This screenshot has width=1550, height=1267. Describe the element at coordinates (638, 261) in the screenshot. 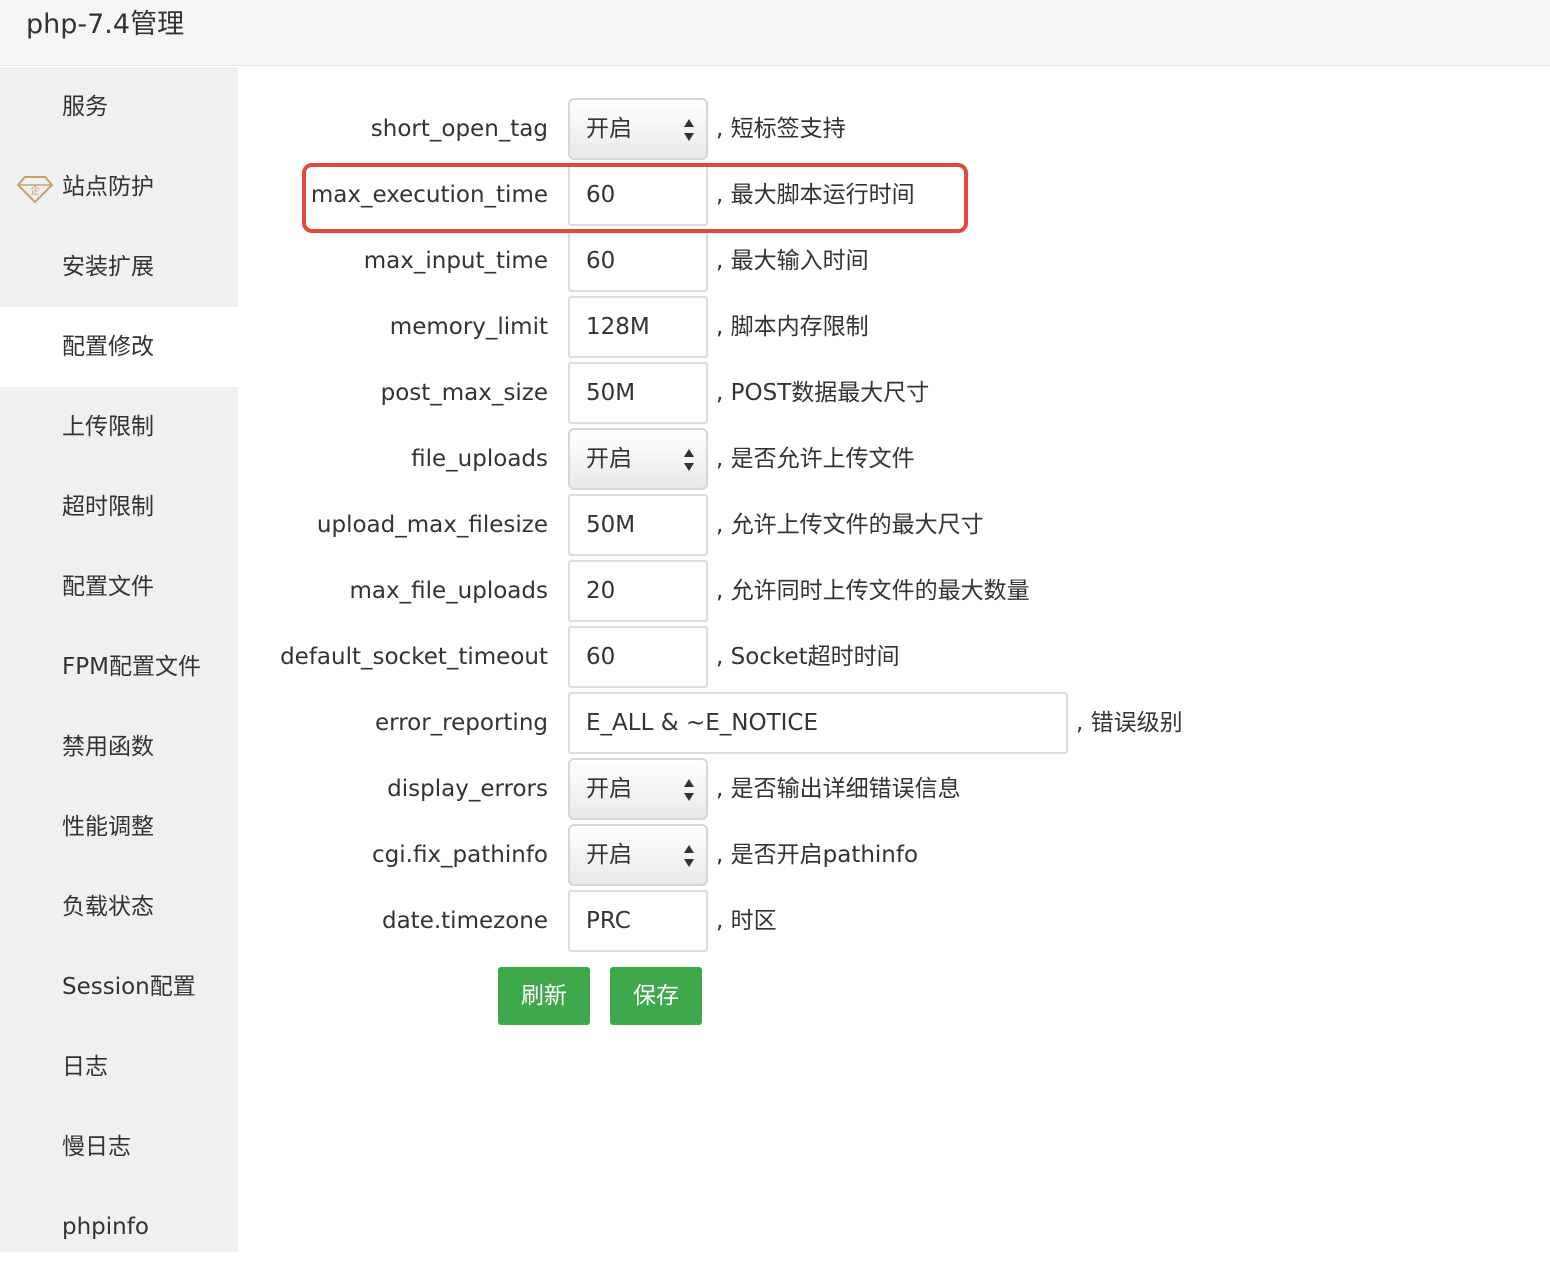

I see `max-input-time-input` at that location.